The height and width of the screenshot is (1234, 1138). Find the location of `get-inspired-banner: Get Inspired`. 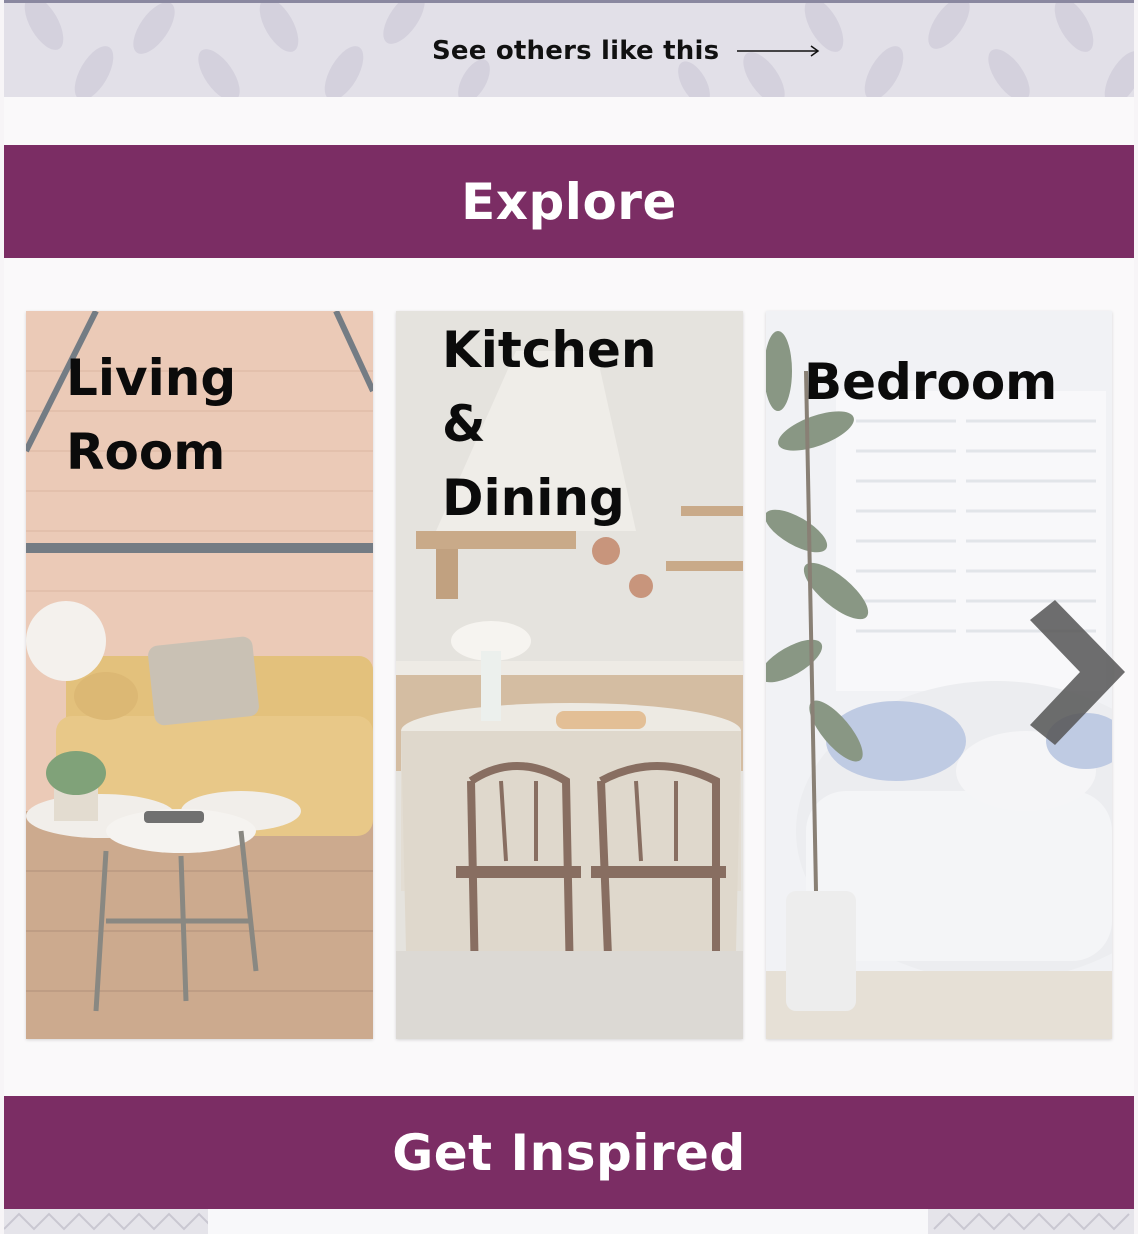

get-inspired-banner: Get Inspired is located at coordinates (569, 1152).